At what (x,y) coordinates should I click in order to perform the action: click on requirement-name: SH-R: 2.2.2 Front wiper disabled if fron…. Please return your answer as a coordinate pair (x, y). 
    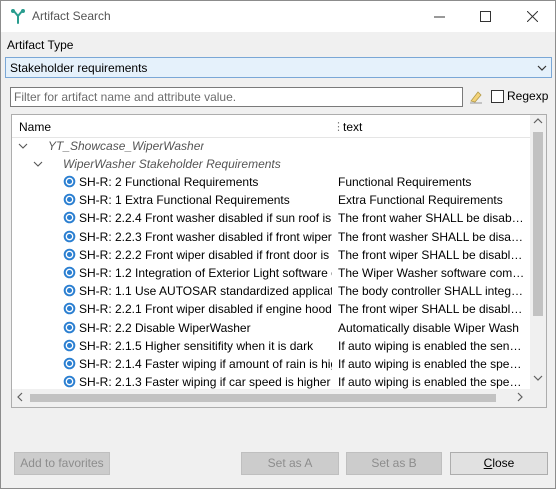
    Looking at the image, I should click on (205, 254).